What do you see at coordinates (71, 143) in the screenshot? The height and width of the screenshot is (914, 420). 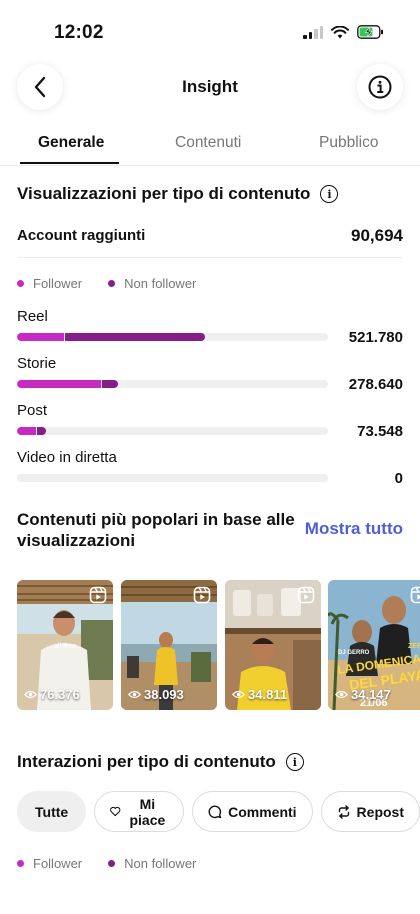 I see `tab-generale: Generale` at bounding box center [71, 143].